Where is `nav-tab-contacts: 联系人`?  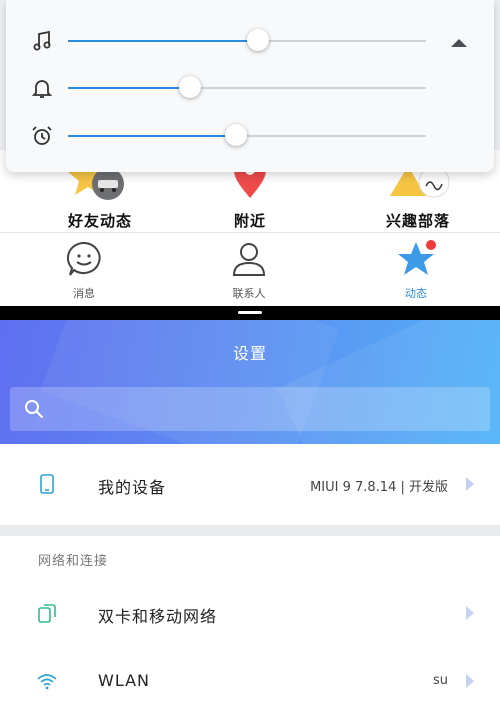
nav-tab-contacts: 联系人 is located at coordinates (249, 270).